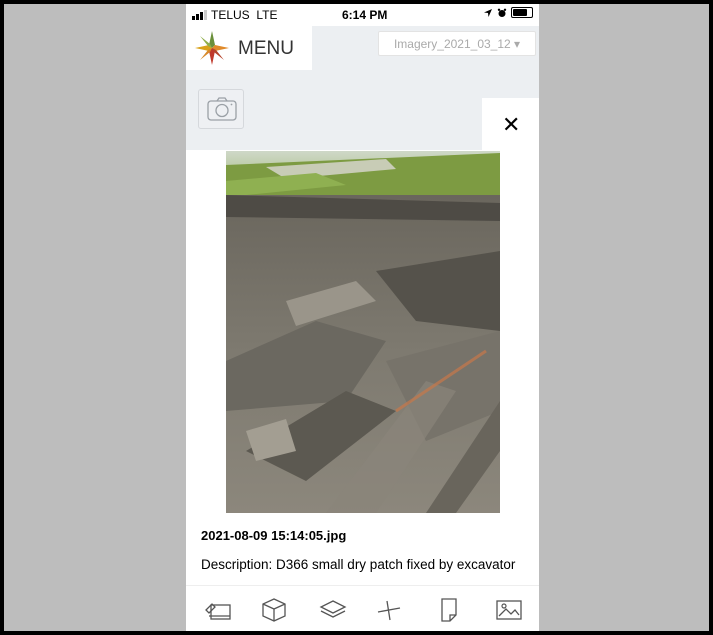  Describe the element at coordinates (488, 12) in the screenshot. I see `location-icon` at that location.